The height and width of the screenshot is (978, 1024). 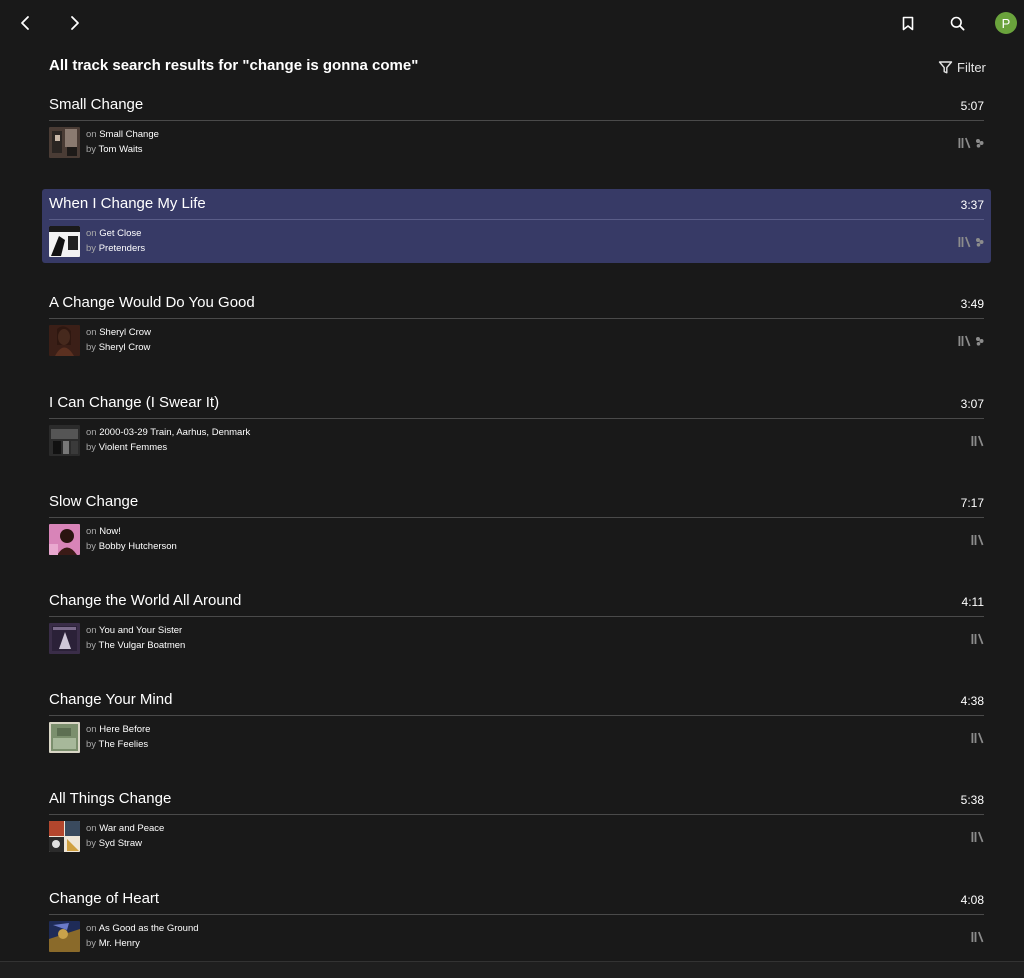 What do you see at coordinates (120, 233) in the screenshot?
I see `album-link: Get Close` at bounding box center [120, 233].